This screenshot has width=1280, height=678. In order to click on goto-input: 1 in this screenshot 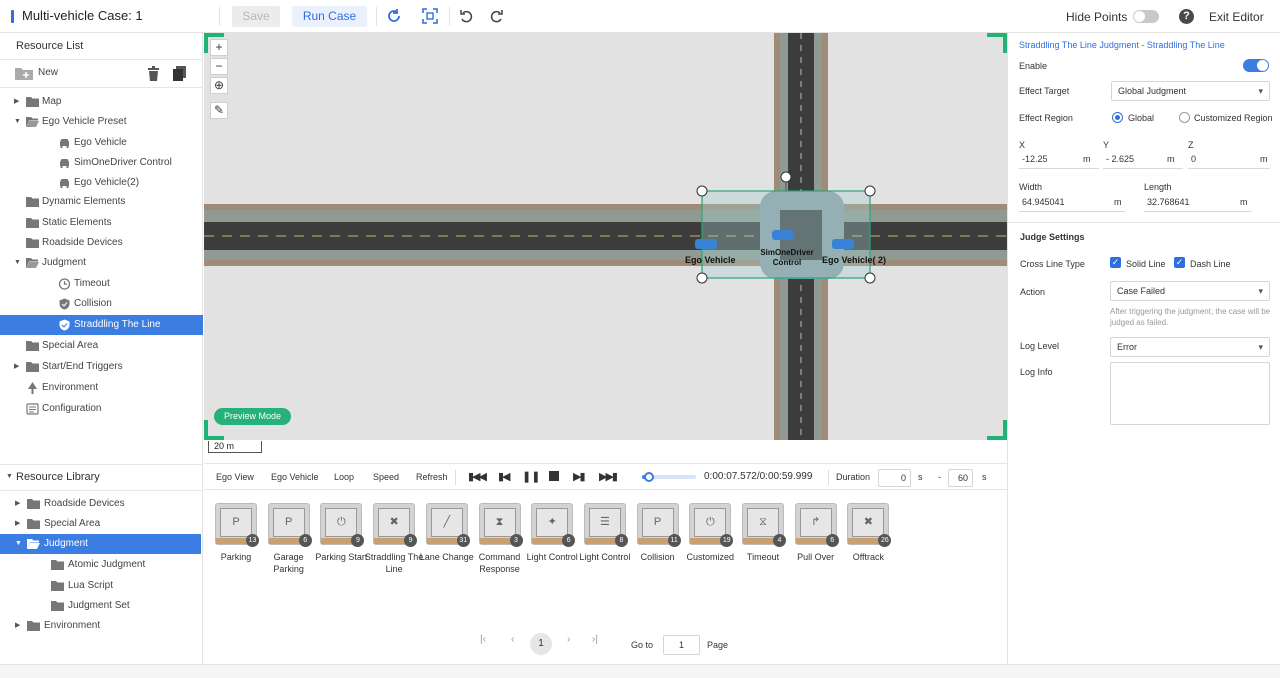, I will do `click(681, 645)`.